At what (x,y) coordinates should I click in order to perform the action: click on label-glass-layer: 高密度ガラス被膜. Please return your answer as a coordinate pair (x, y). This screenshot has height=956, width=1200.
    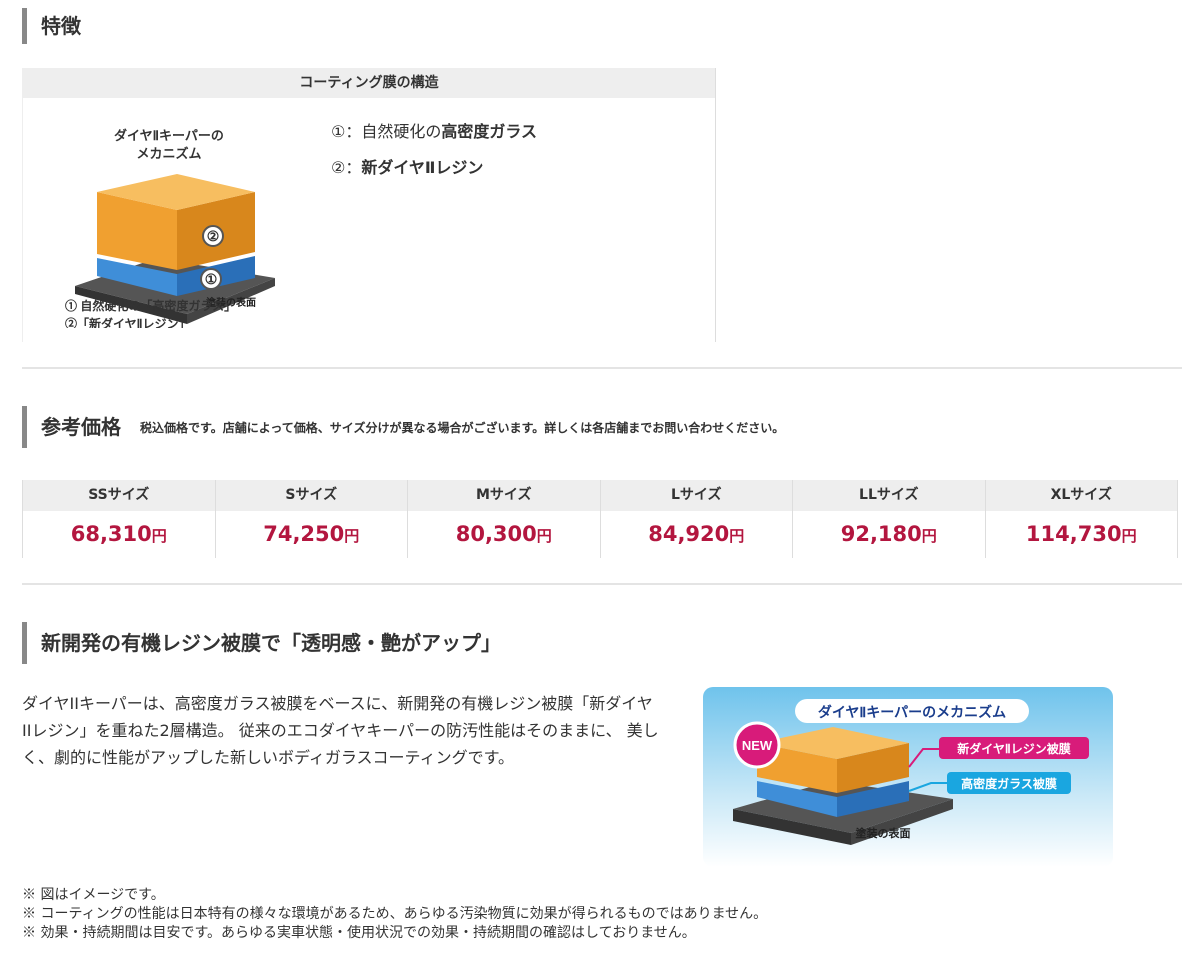
    Looking at the image, I should click on (1009, 783).